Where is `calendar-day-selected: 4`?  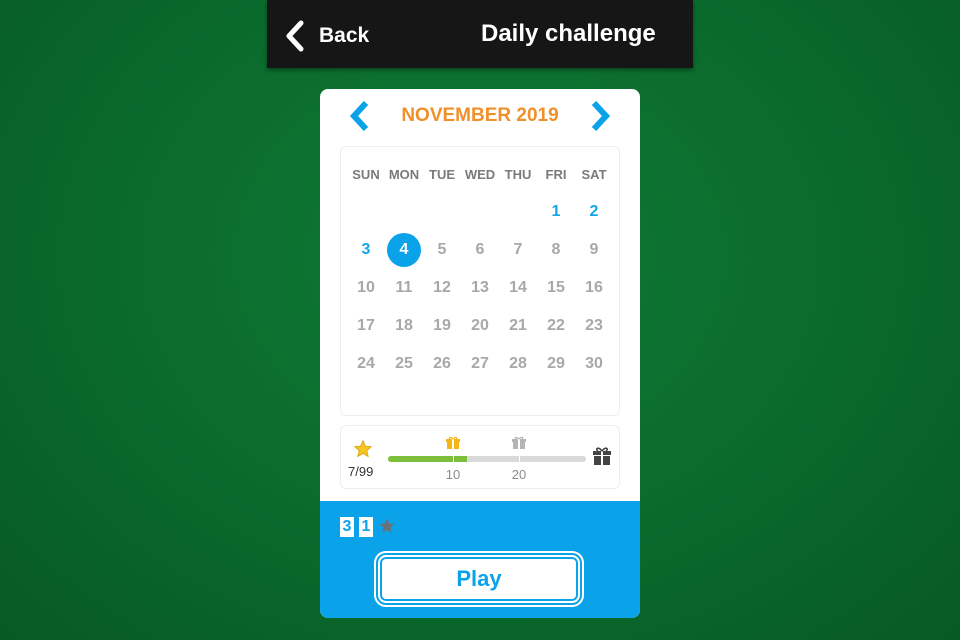
calendar-day-selected: 4 is located at coordinates (404, 250).